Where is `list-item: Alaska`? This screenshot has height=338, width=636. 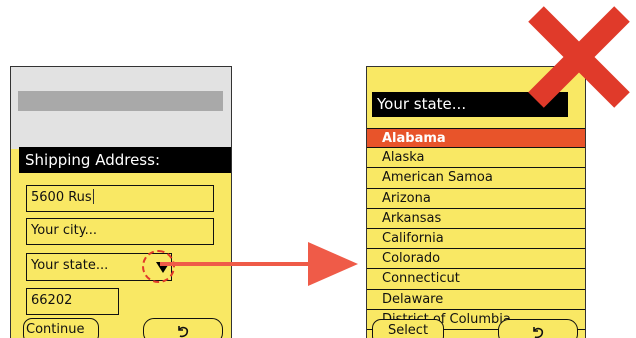
list-item: Alaska is located at coordinates (476, 158).